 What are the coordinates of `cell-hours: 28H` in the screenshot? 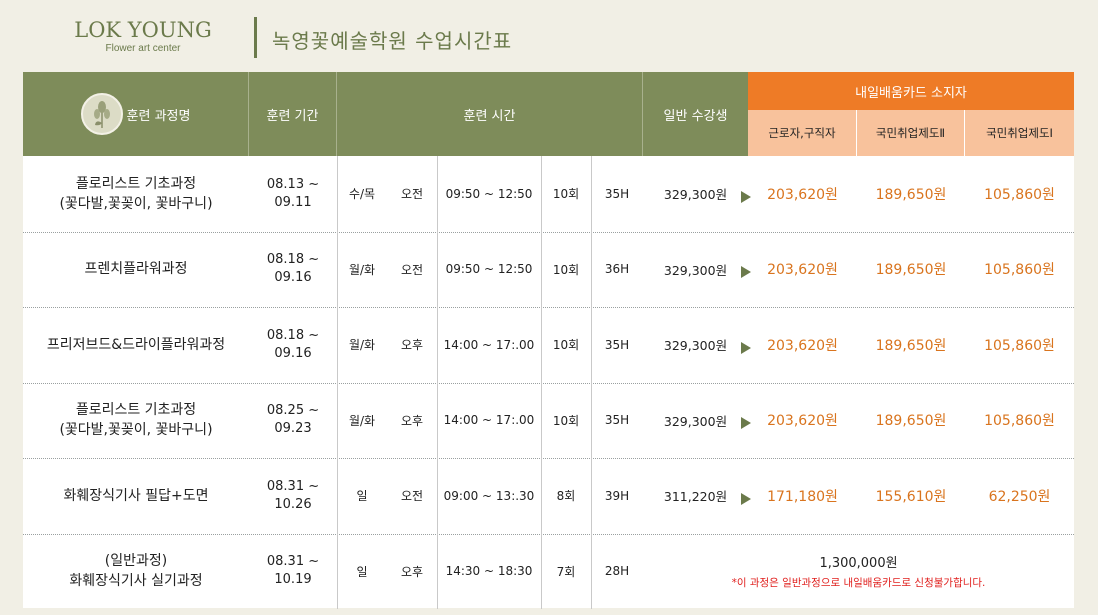 It's located at (617, 571).